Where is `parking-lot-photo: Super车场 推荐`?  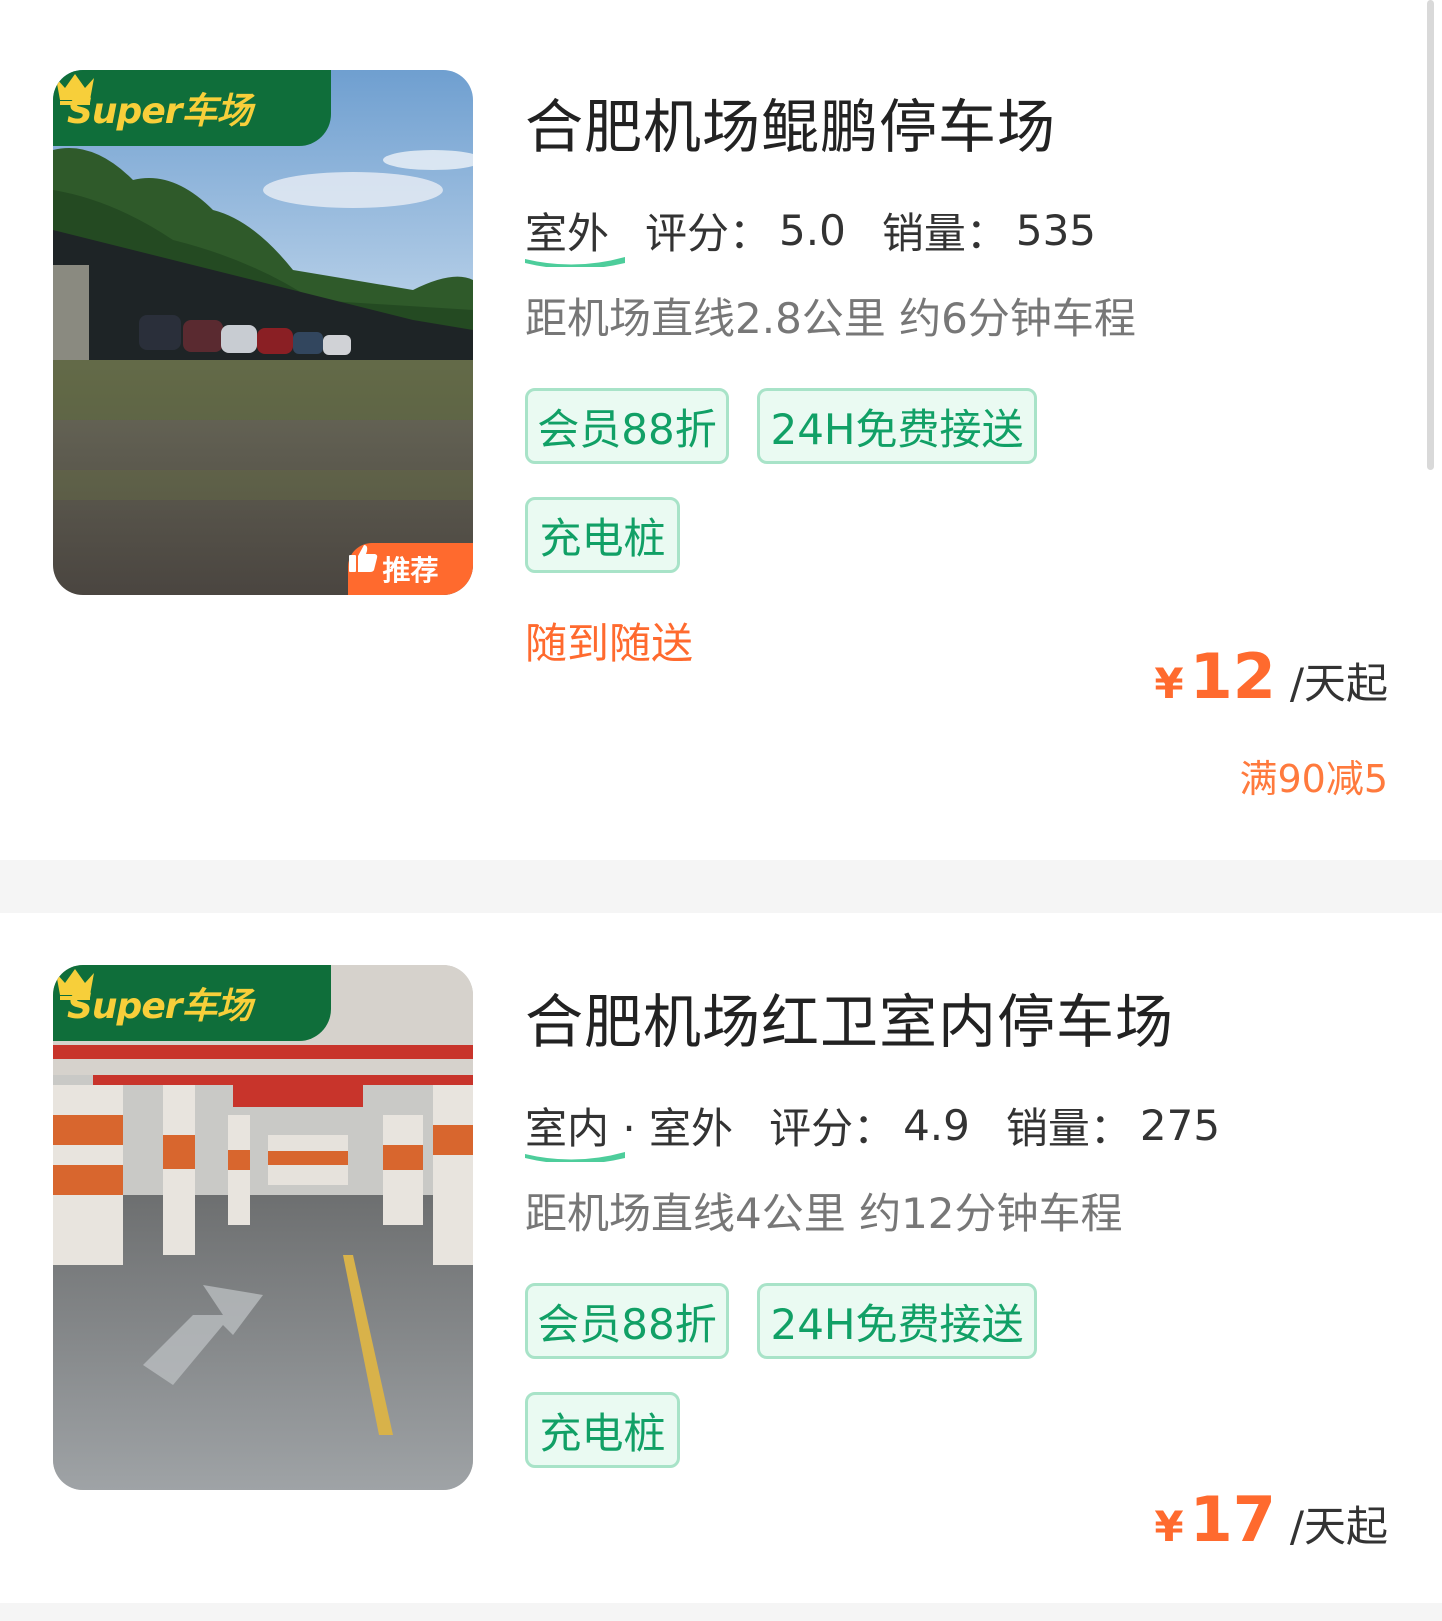 parking-lot-photo: Super车场 推荐 is located at coordinates (263, 332).